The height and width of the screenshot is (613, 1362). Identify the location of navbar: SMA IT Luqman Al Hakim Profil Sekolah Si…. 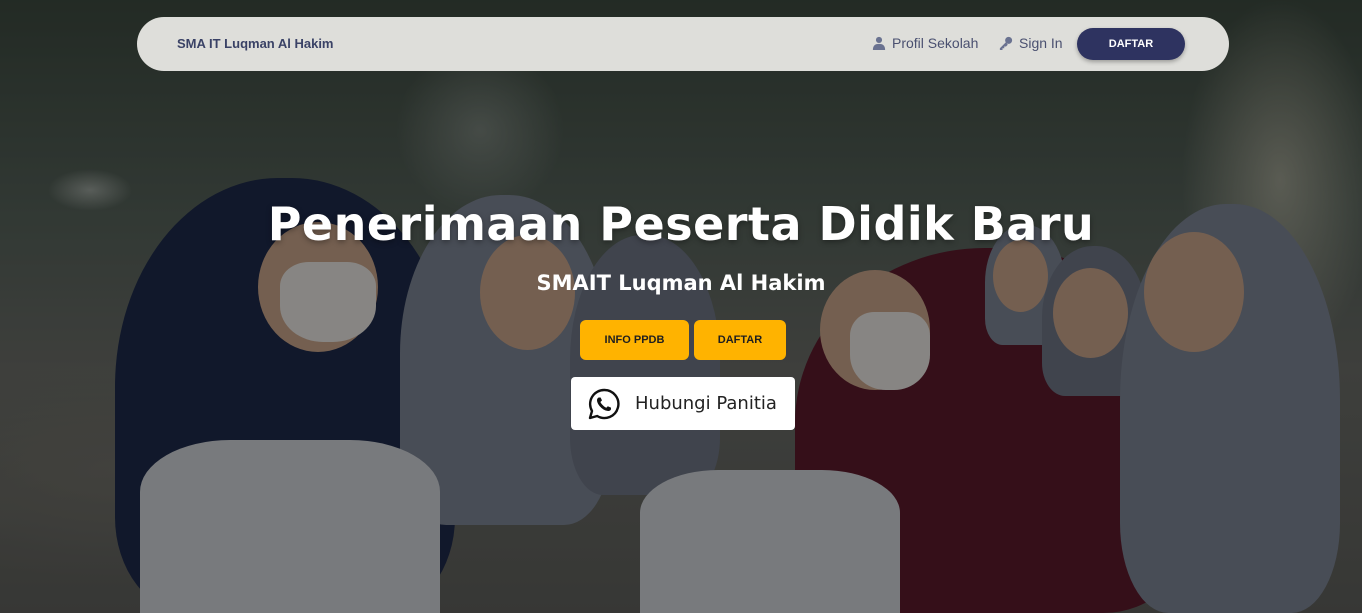
(683, 44).